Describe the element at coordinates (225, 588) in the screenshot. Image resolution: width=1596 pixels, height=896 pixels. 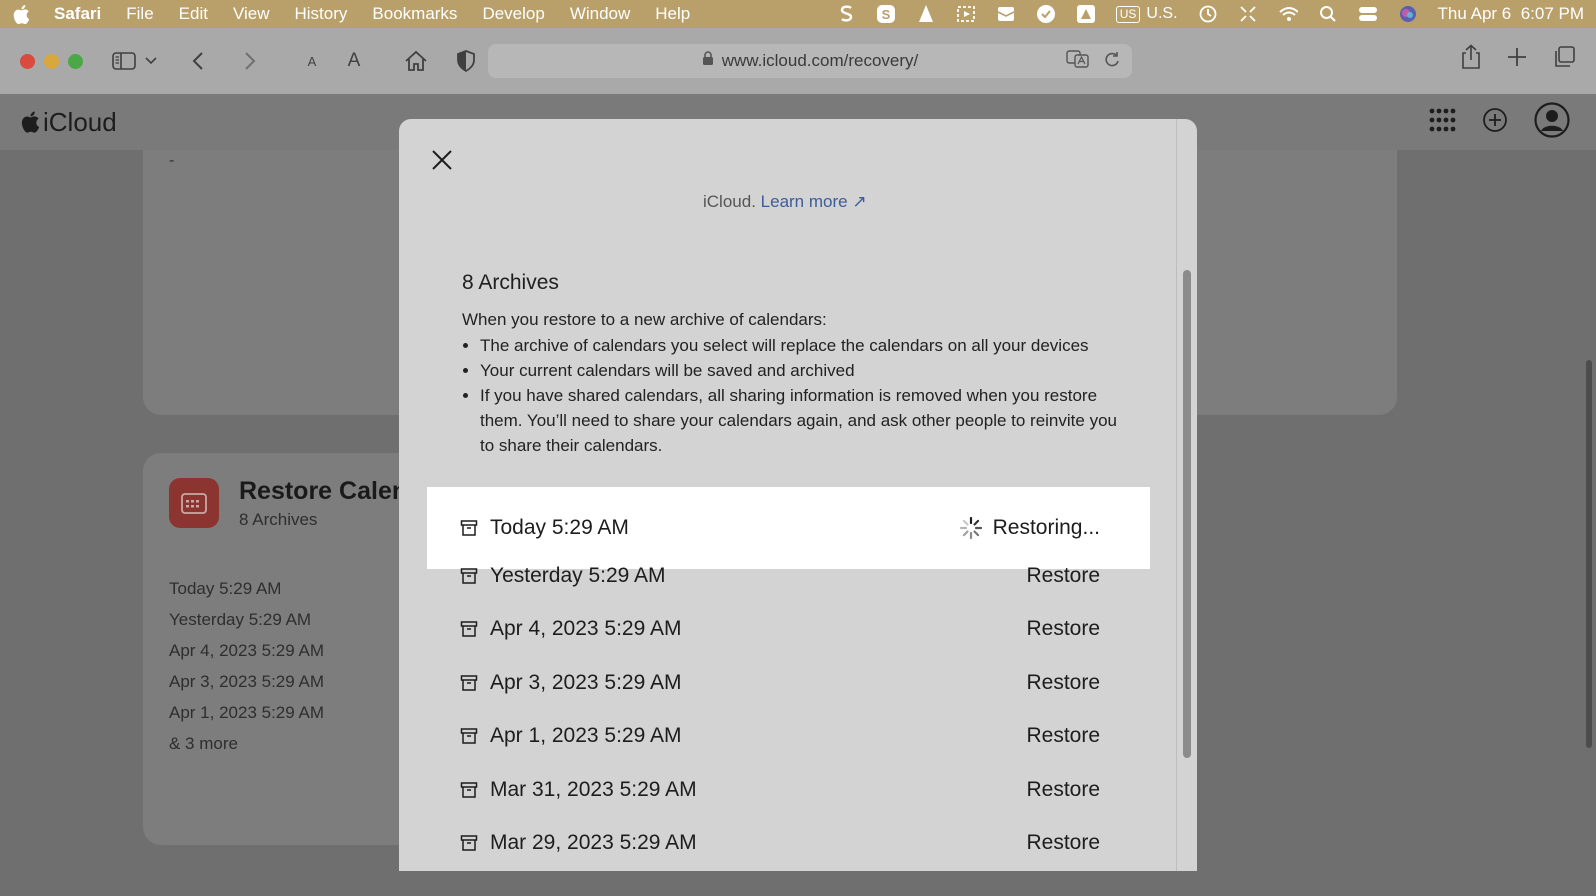
I see `list-item: Today 5:29 AM` at that location.